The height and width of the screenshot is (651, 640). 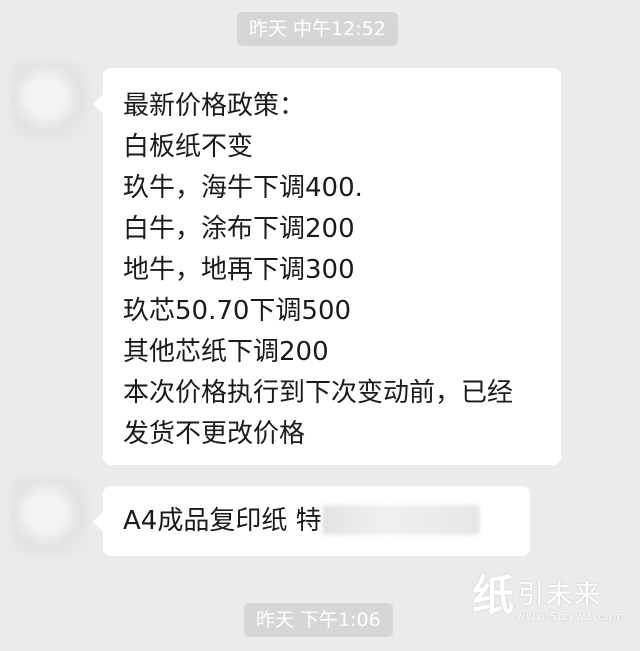 I want to click on timestamp: 昨天 中午12:52, so click(x=317, y=29).